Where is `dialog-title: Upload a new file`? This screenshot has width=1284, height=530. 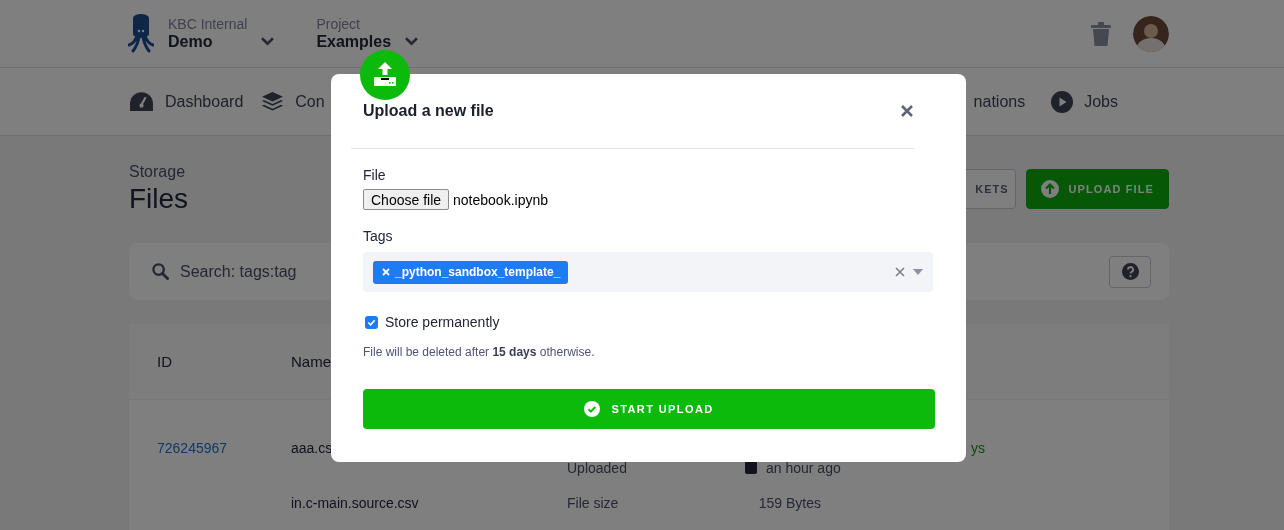
dialog-title: Upload a new file is located at coordinates (428, 111).